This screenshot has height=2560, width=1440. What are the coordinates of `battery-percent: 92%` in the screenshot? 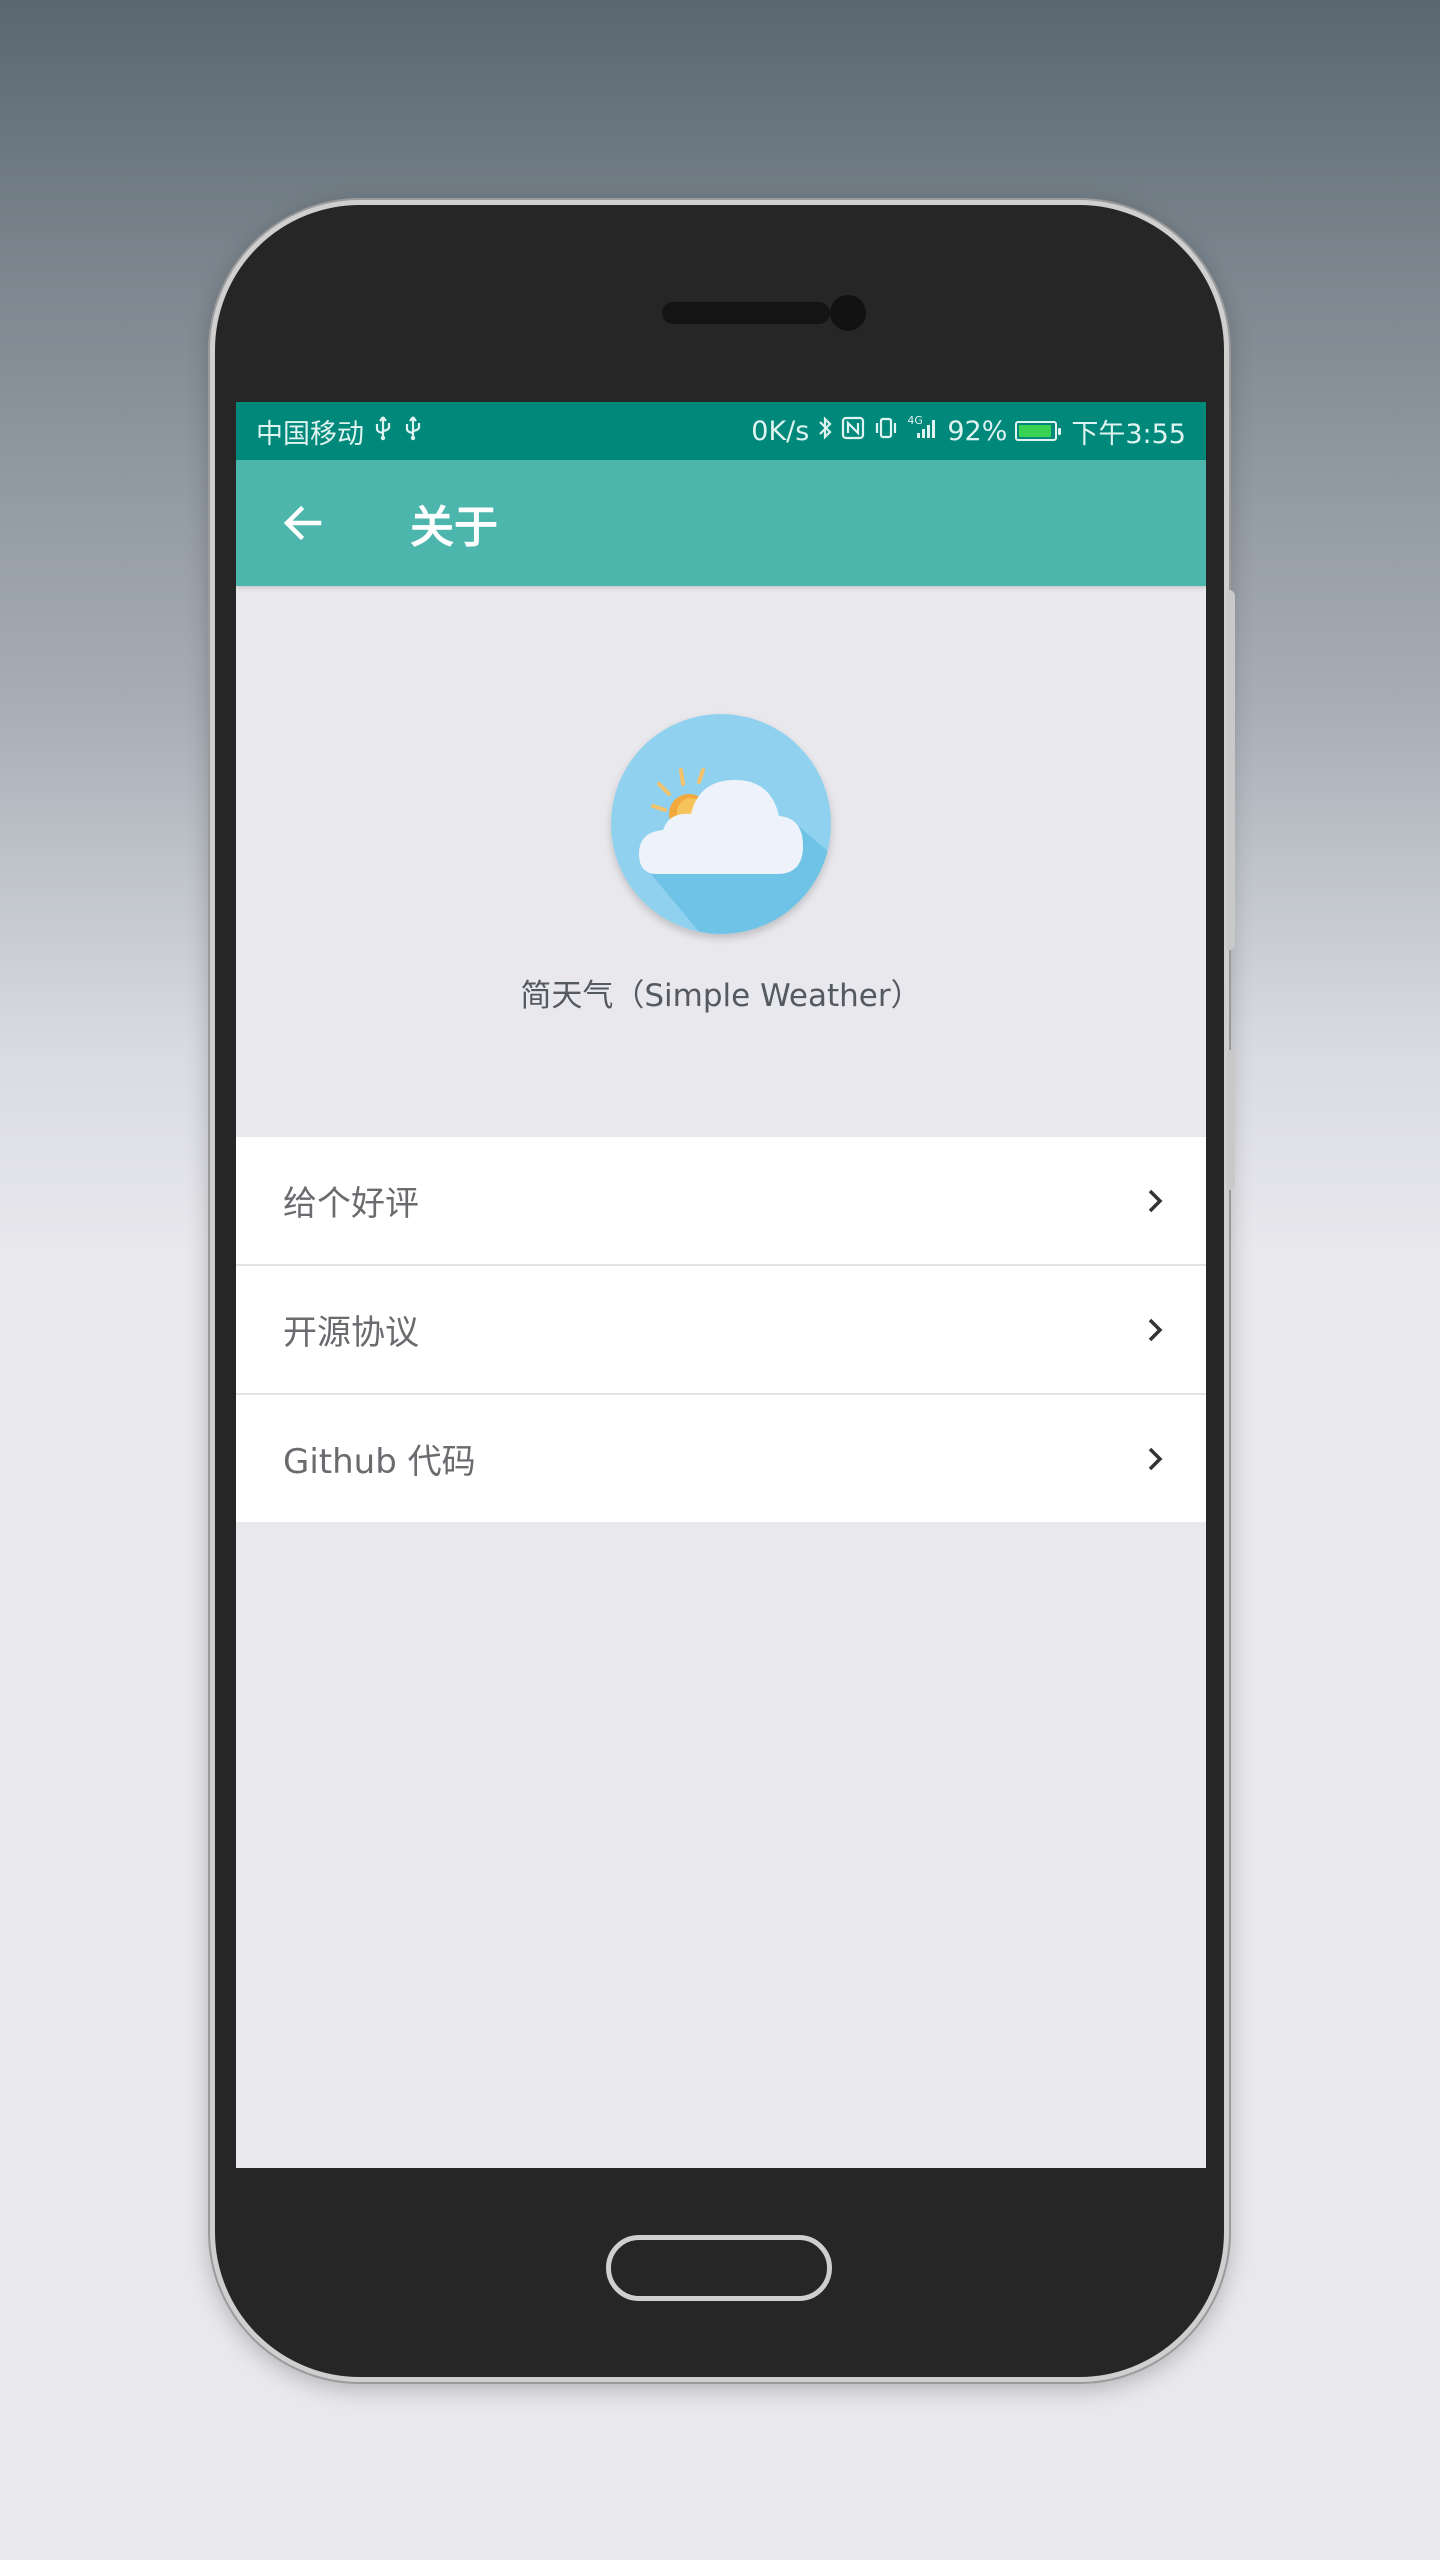 It's located at (977, 431).